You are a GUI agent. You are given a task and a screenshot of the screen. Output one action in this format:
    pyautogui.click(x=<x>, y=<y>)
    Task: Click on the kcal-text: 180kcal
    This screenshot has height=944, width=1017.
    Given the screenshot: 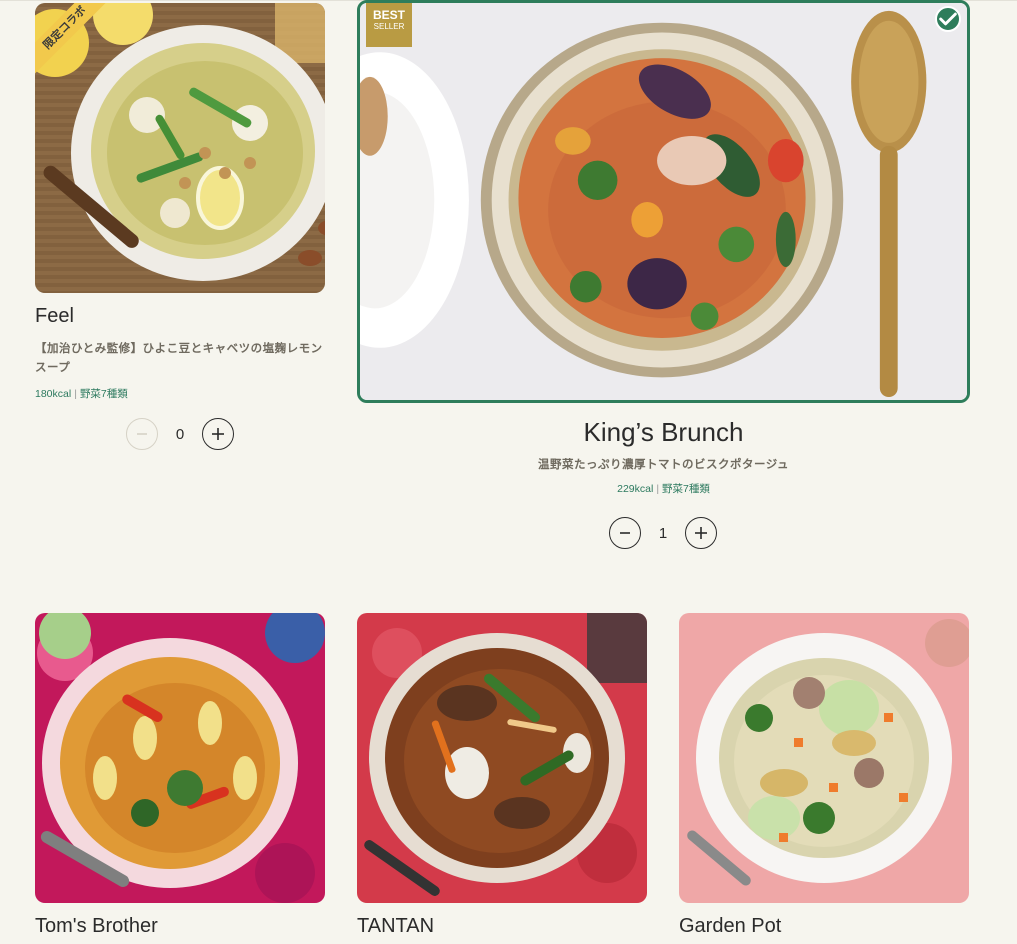 What is the action you would take?
    pyautogui.click(x=53, y=394)
    